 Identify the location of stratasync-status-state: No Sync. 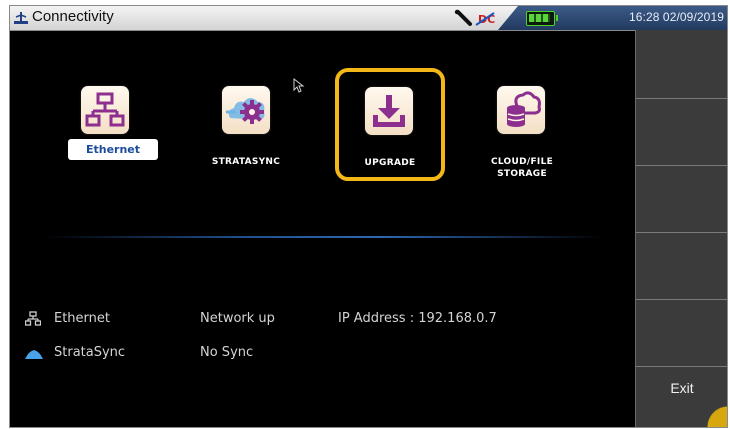
(227, 352).